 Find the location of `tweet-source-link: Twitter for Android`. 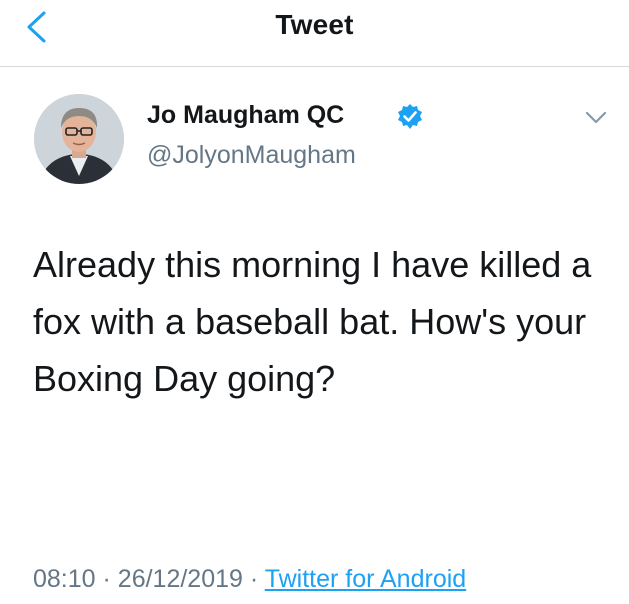

tweet-source-link: Twitter for Android is located at coordinates (365, 579).